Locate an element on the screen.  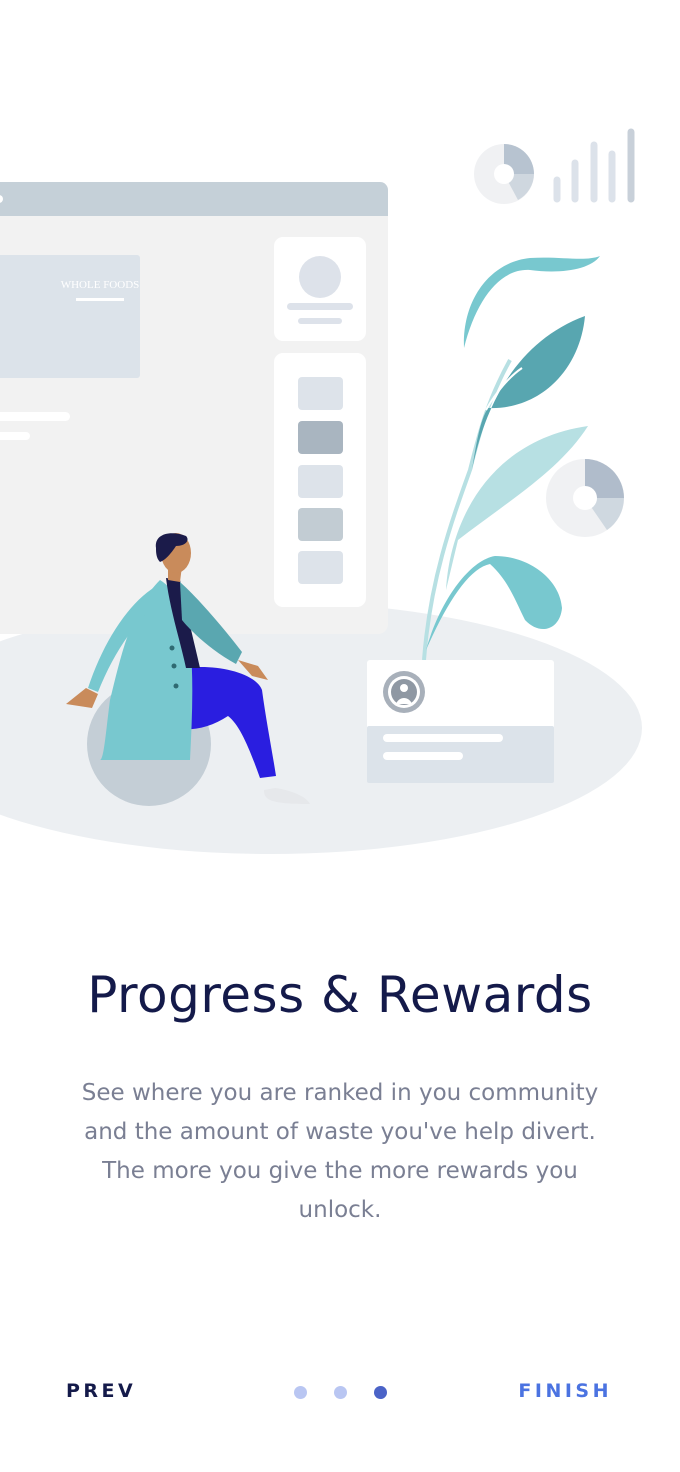
profile-card is located at coordinates (320, 289).